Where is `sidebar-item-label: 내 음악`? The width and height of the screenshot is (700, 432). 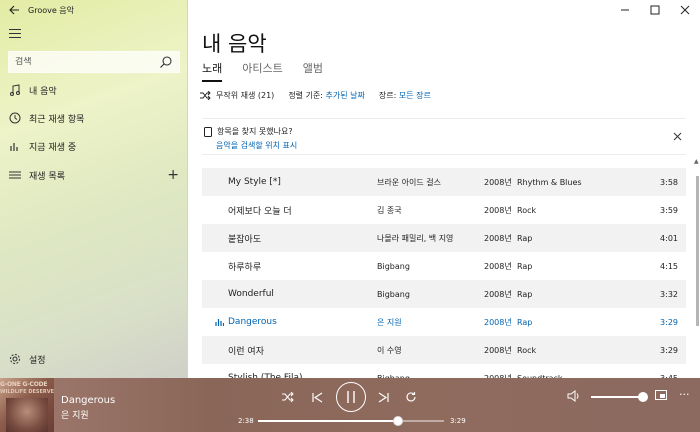
sidebar-item-label: 내 음악 is located at coordinates (43, 91).